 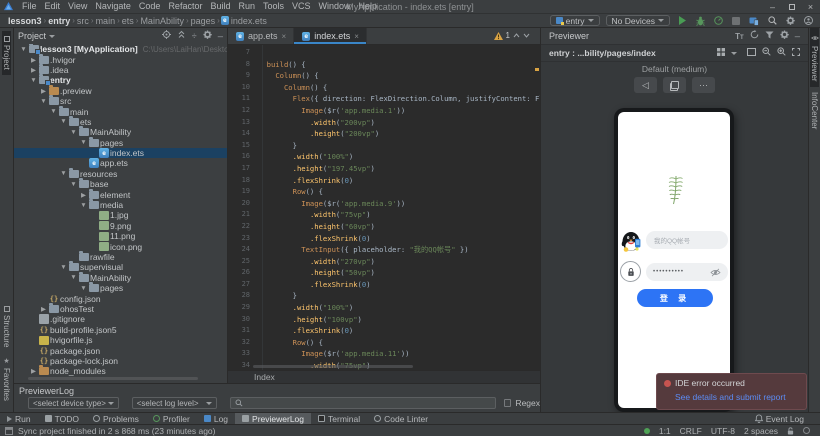 I want to click on tree-item: ▼ supervisual, so click(x=120, y=266).